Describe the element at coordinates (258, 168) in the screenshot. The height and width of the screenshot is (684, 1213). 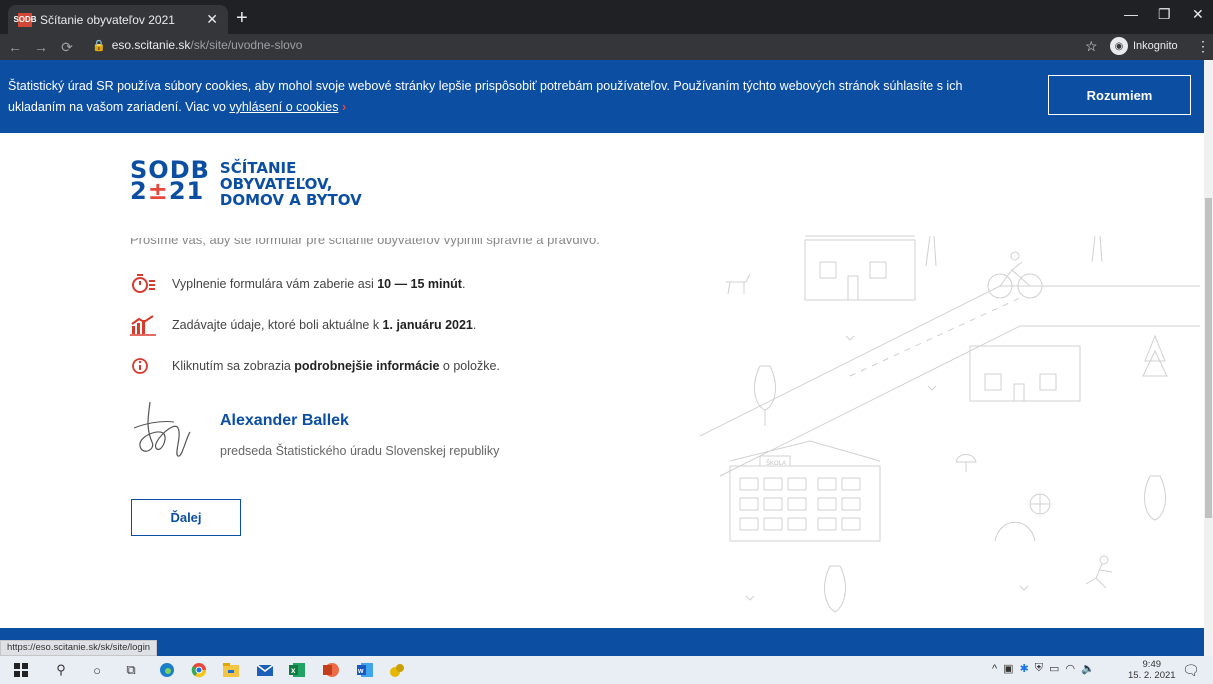
I see `logo-line-1: SČÍTANIE` at that location.